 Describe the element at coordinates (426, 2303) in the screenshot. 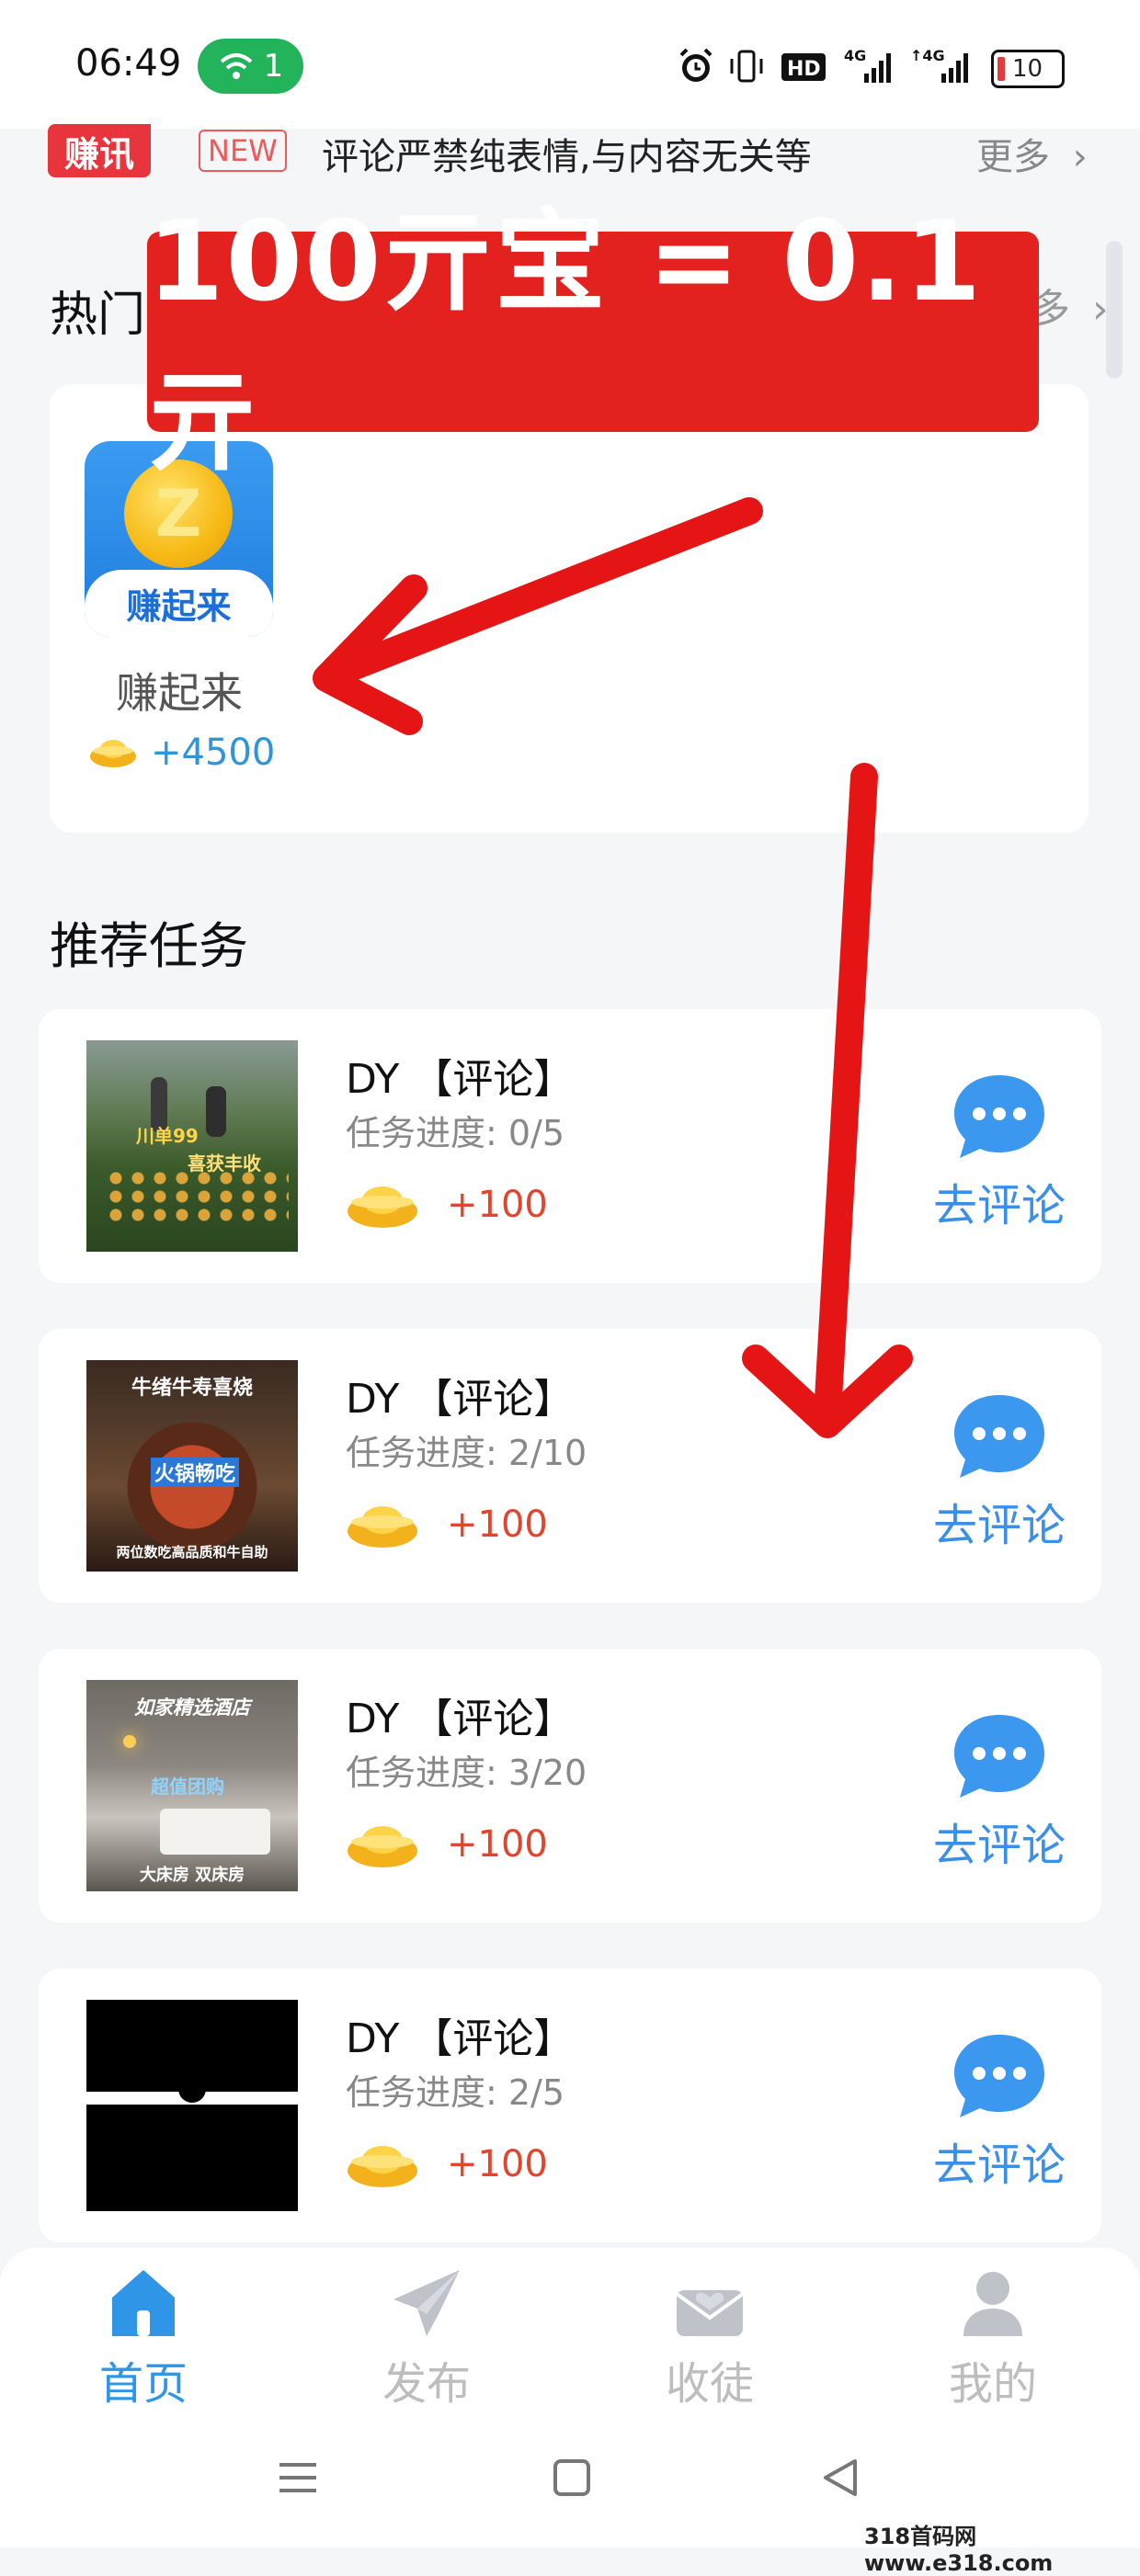

I see `paper-plane-icon` at that location.